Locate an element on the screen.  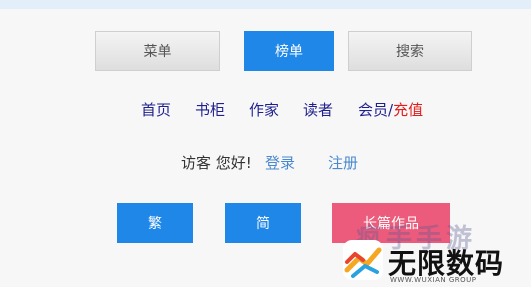
login-link: 登录 is located at coordinates (280, 162).